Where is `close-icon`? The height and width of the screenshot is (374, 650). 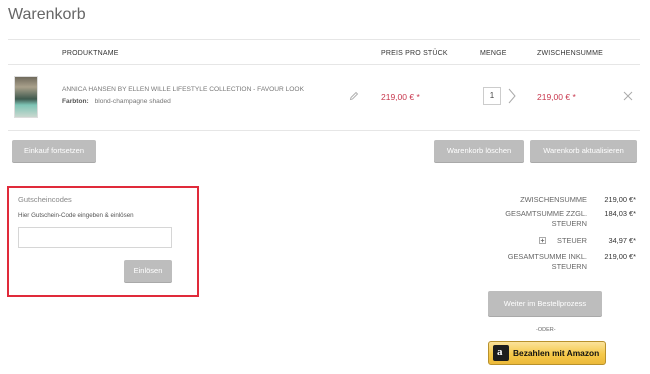 close-icon is located at coordinates (628, 96).